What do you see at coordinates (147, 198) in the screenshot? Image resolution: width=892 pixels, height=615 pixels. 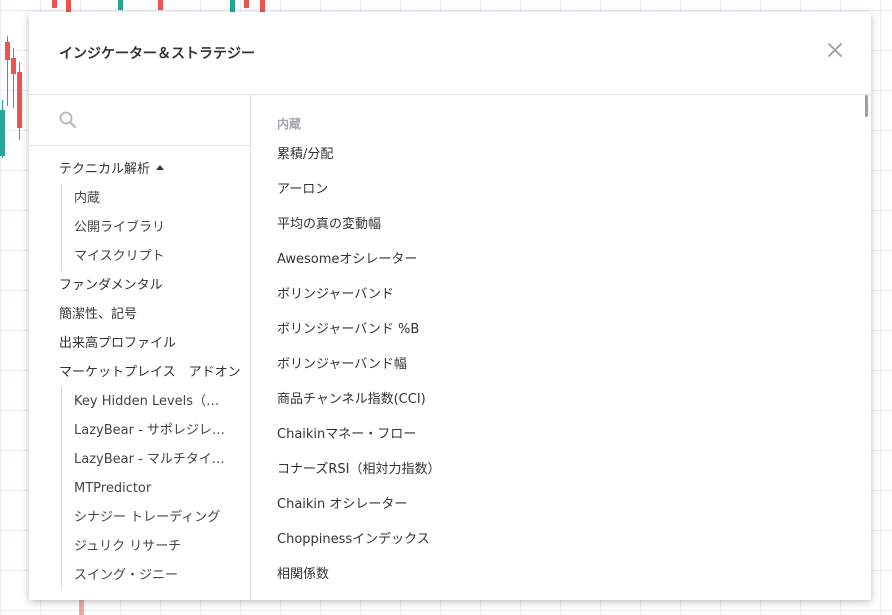 I see `sub-item-builtin: 内蔵` at bounding box center [147, 198].